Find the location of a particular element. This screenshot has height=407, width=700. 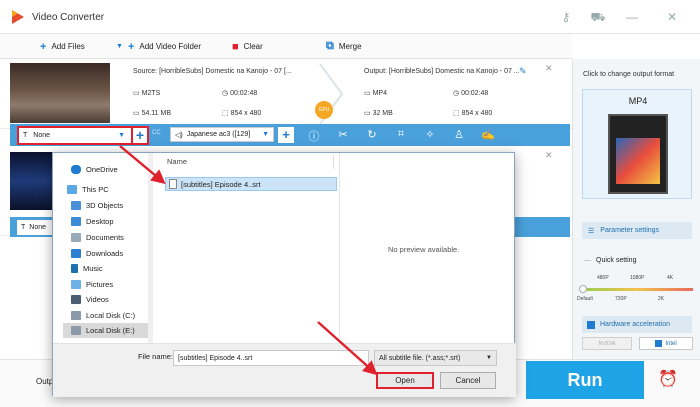

arrow-to-file is located at coordinates (142, 165).